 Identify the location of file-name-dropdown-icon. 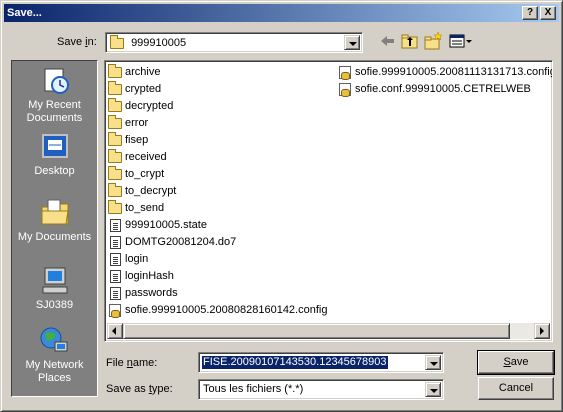
(433, 362).